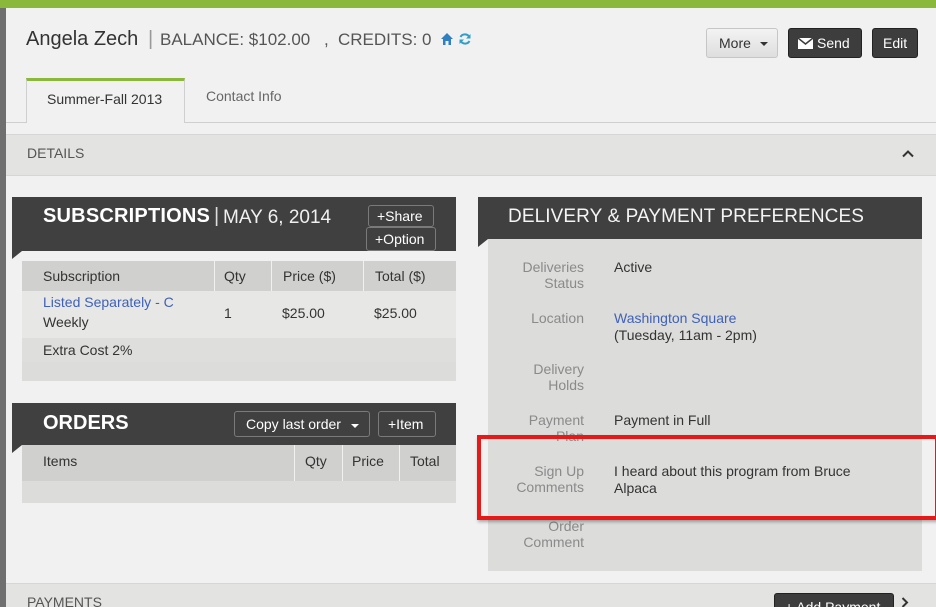 The width and height of the screenshot is (936, 607). I want to click on subscriptions-fold, so click(17, 255).